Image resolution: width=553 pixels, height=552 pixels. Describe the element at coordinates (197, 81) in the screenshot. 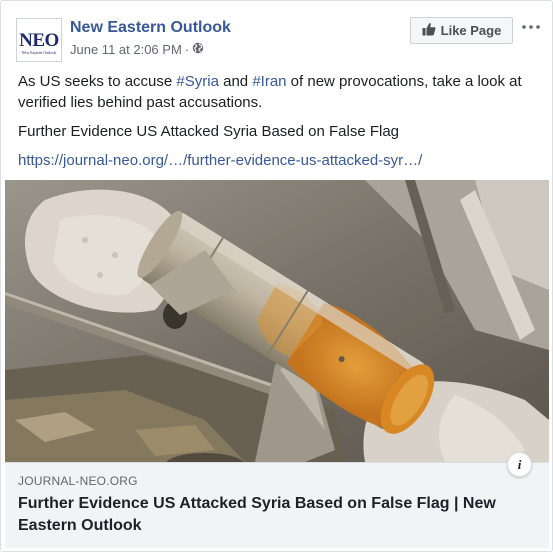

I see `hashtag-syria-link: #Syria` at that location.